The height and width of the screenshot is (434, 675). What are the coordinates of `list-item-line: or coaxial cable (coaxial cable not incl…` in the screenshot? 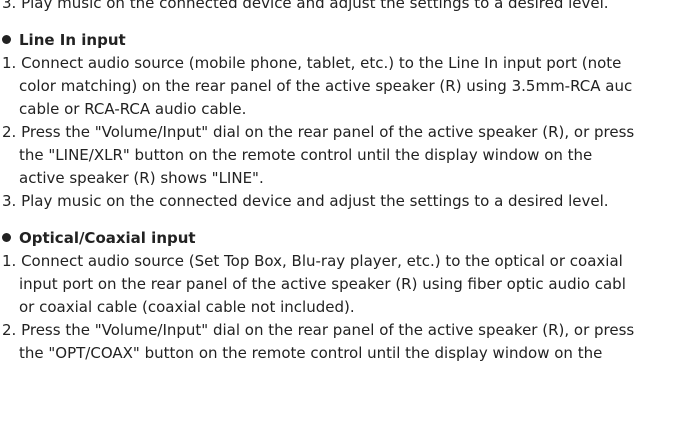 It's located at (187, 307).